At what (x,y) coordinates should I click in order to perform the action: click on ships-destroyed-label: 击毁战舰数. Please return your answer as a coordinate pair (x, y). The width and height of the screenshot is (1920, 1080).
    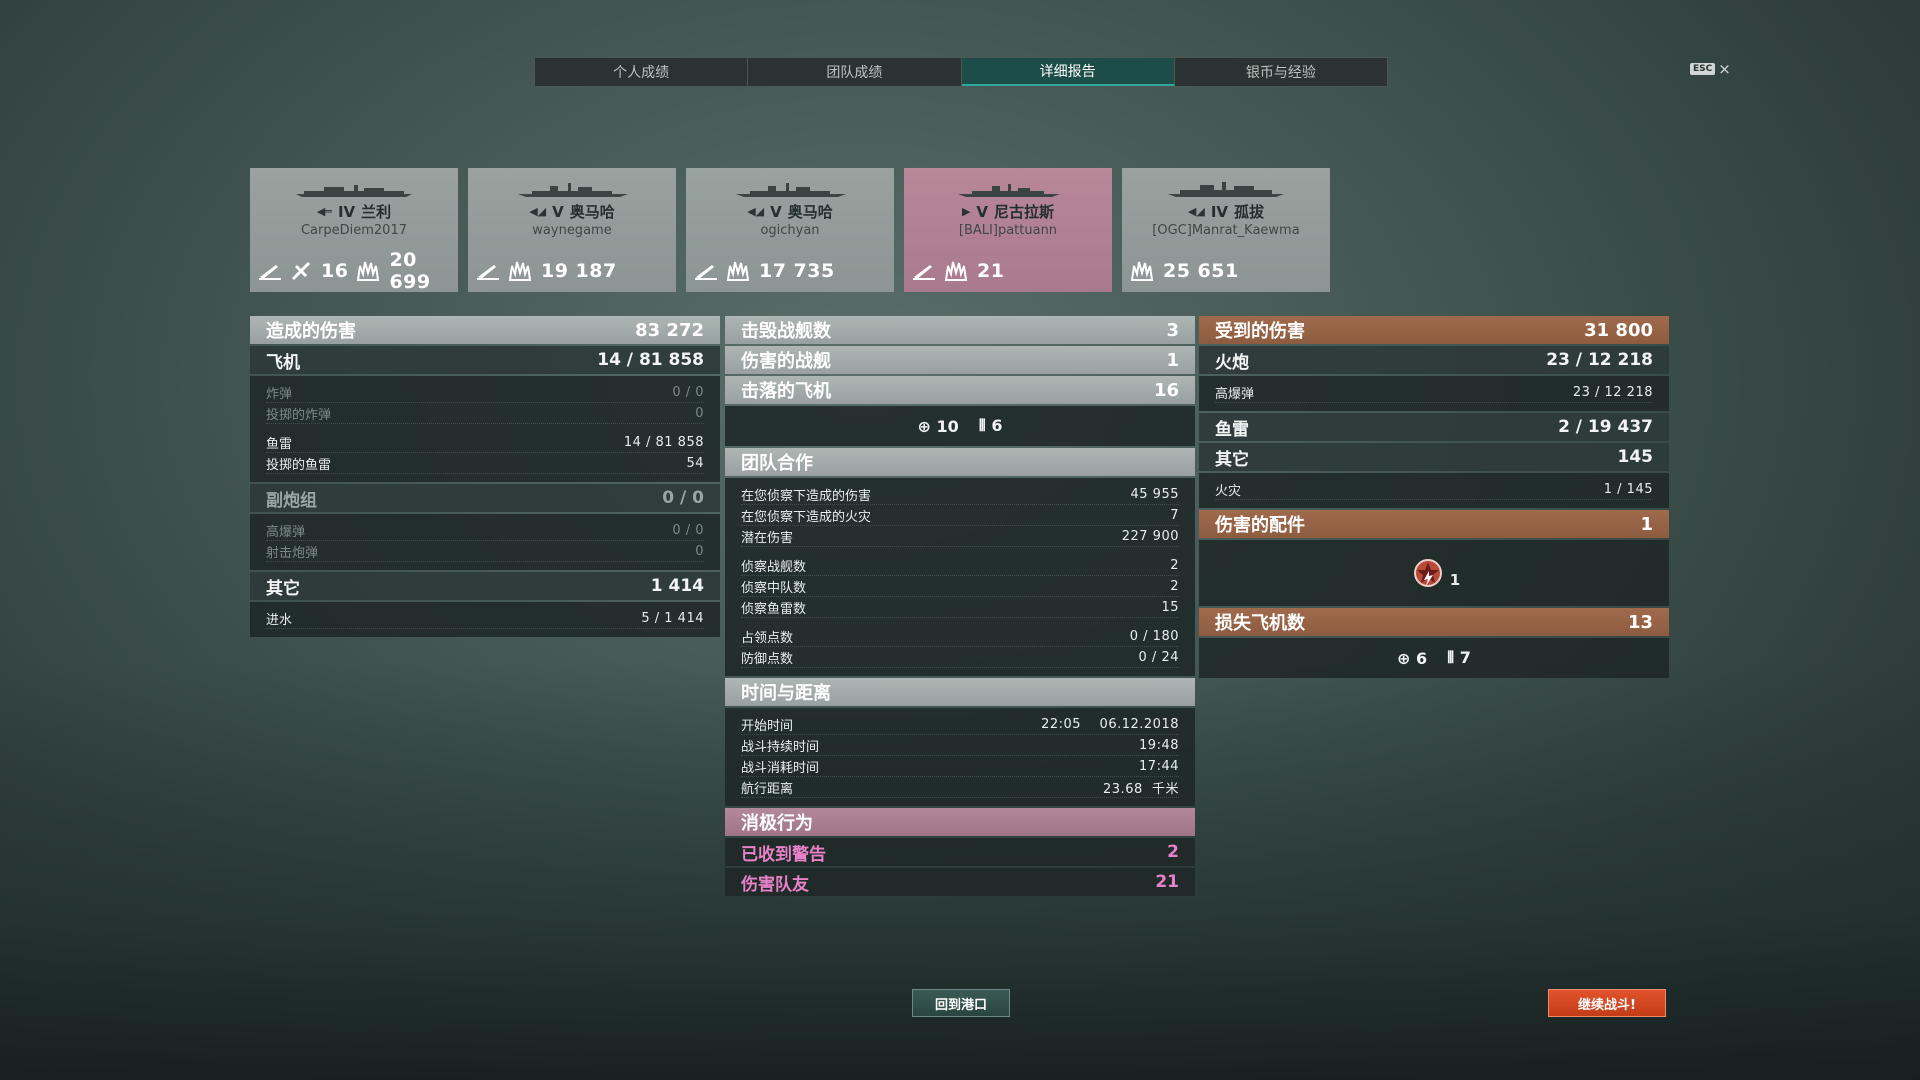
    Looking at the image, I should click on (786, 331).